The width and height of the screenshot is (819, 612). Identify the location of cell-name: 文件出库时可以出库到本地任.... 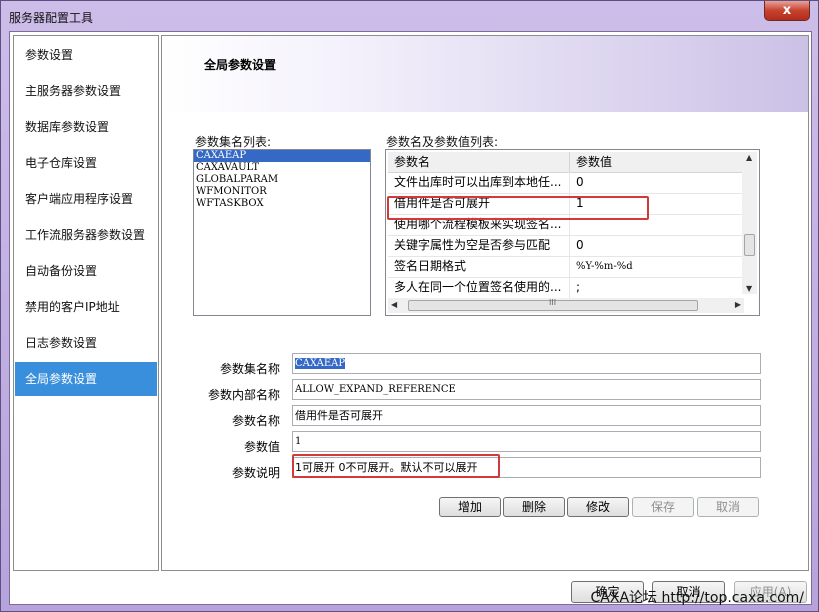
(479, 182).